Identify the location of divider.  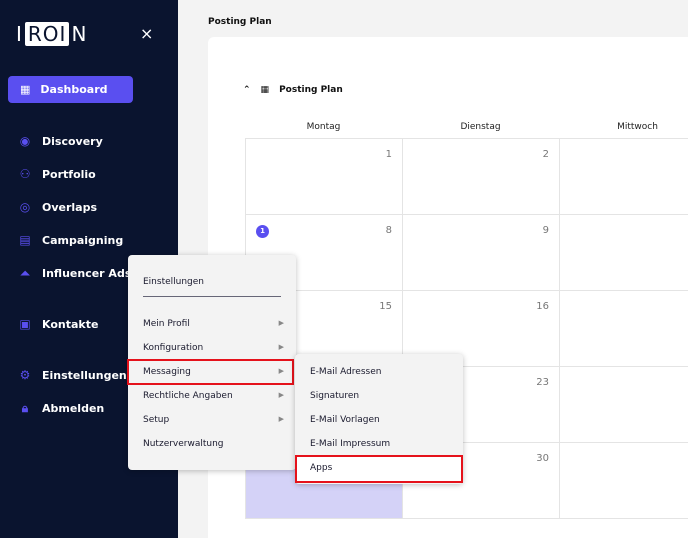
(212, 296).